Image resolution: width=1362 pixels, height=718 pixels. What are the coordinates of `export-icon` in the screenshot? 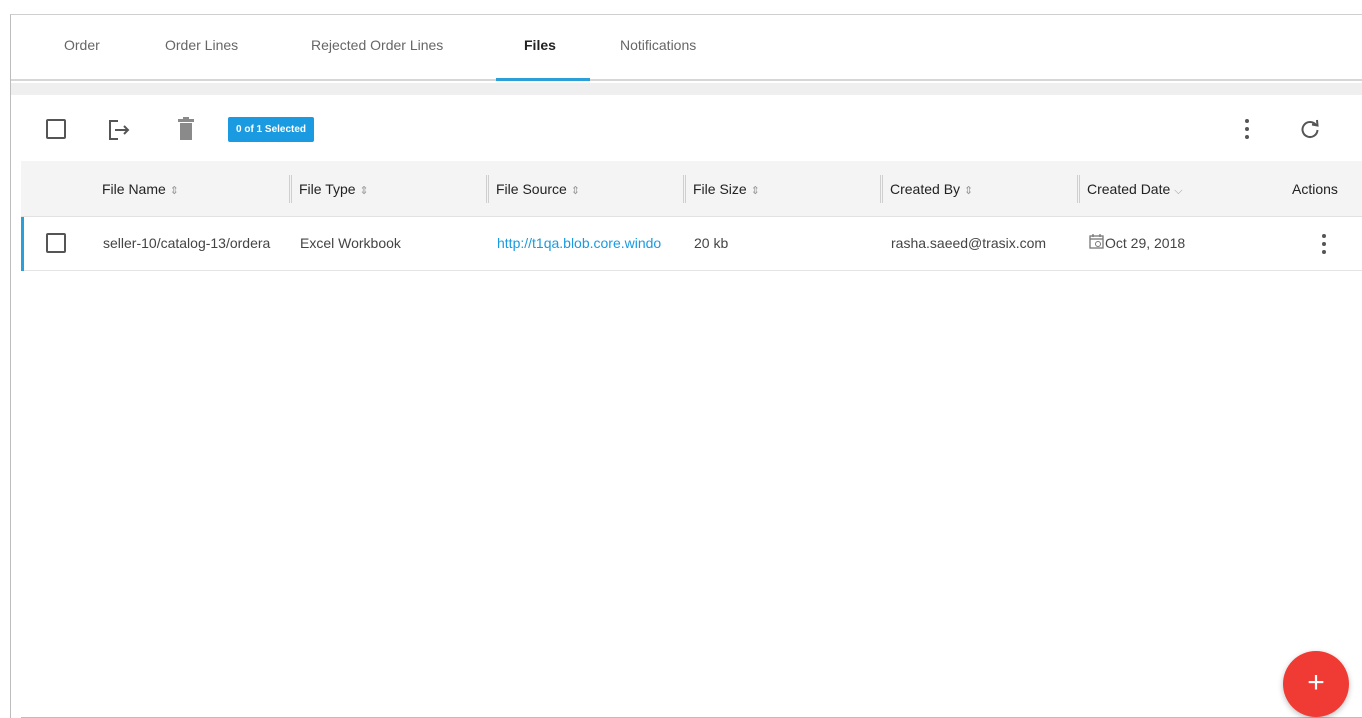 It's located at (119, 132).